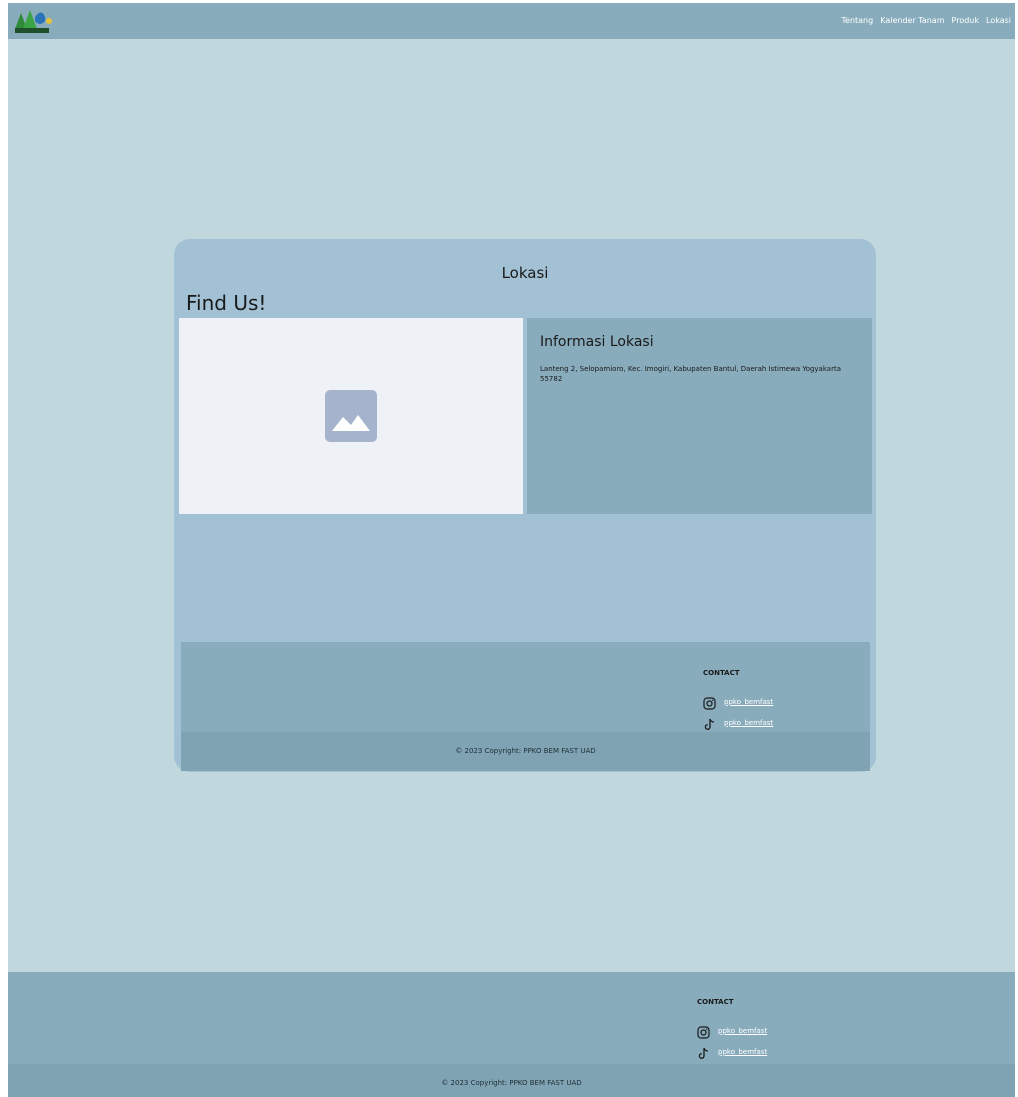 This screenshot has height=1097, width=1018. I want to click on top-navbar: Tentang Kalender Tanam Produk Lokasi, so click(511, 21).